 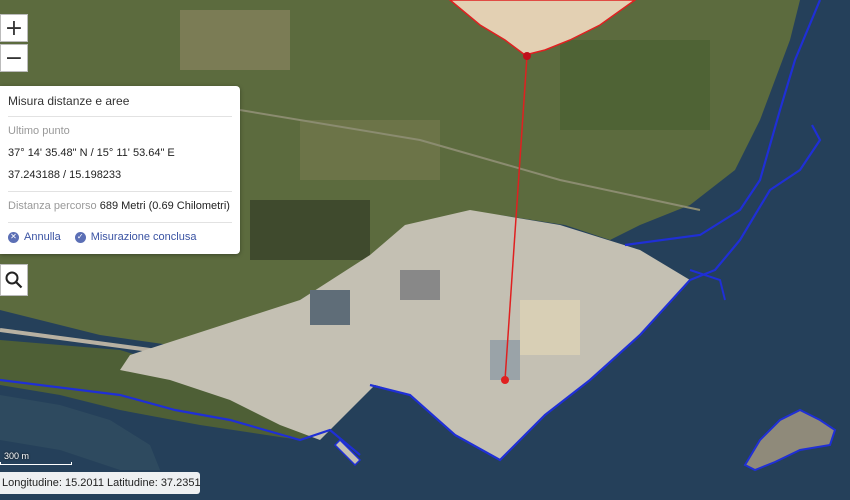 What do you see at coordinates (143, 237) in the screenshot?
I see `finish-label: Misurazione conclusa` at bounding box center [143, 237].